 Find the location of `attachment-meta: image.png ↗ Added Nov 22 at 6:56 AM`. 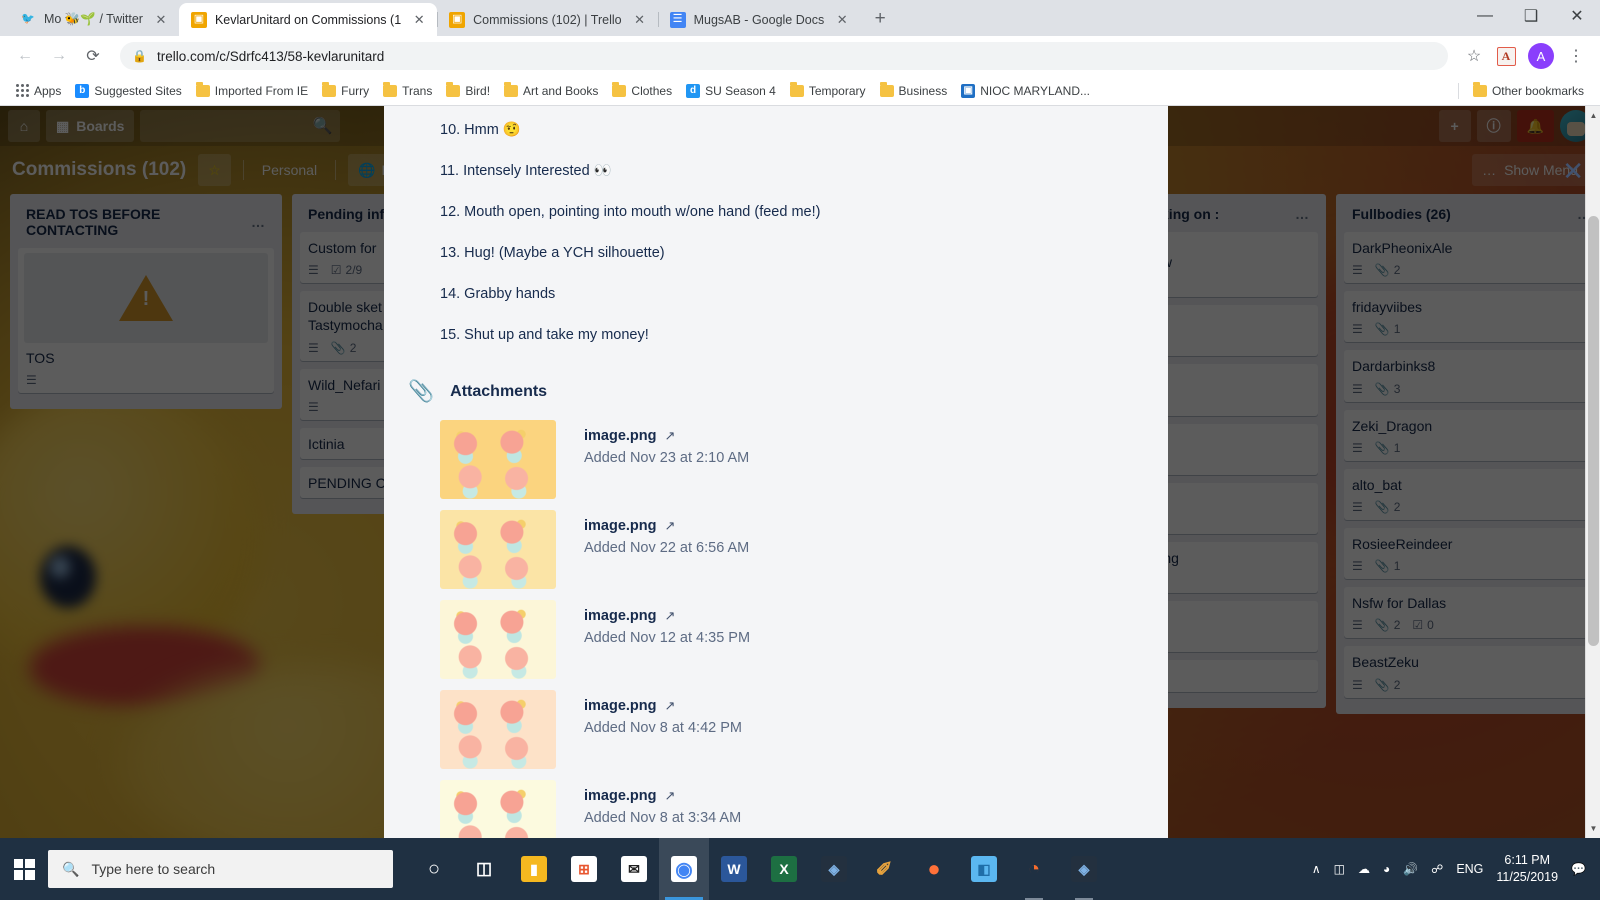

attachment-meta: image.png ↗ Added Nov 22 at 6:56 AM is located at coordinates (666, 533).